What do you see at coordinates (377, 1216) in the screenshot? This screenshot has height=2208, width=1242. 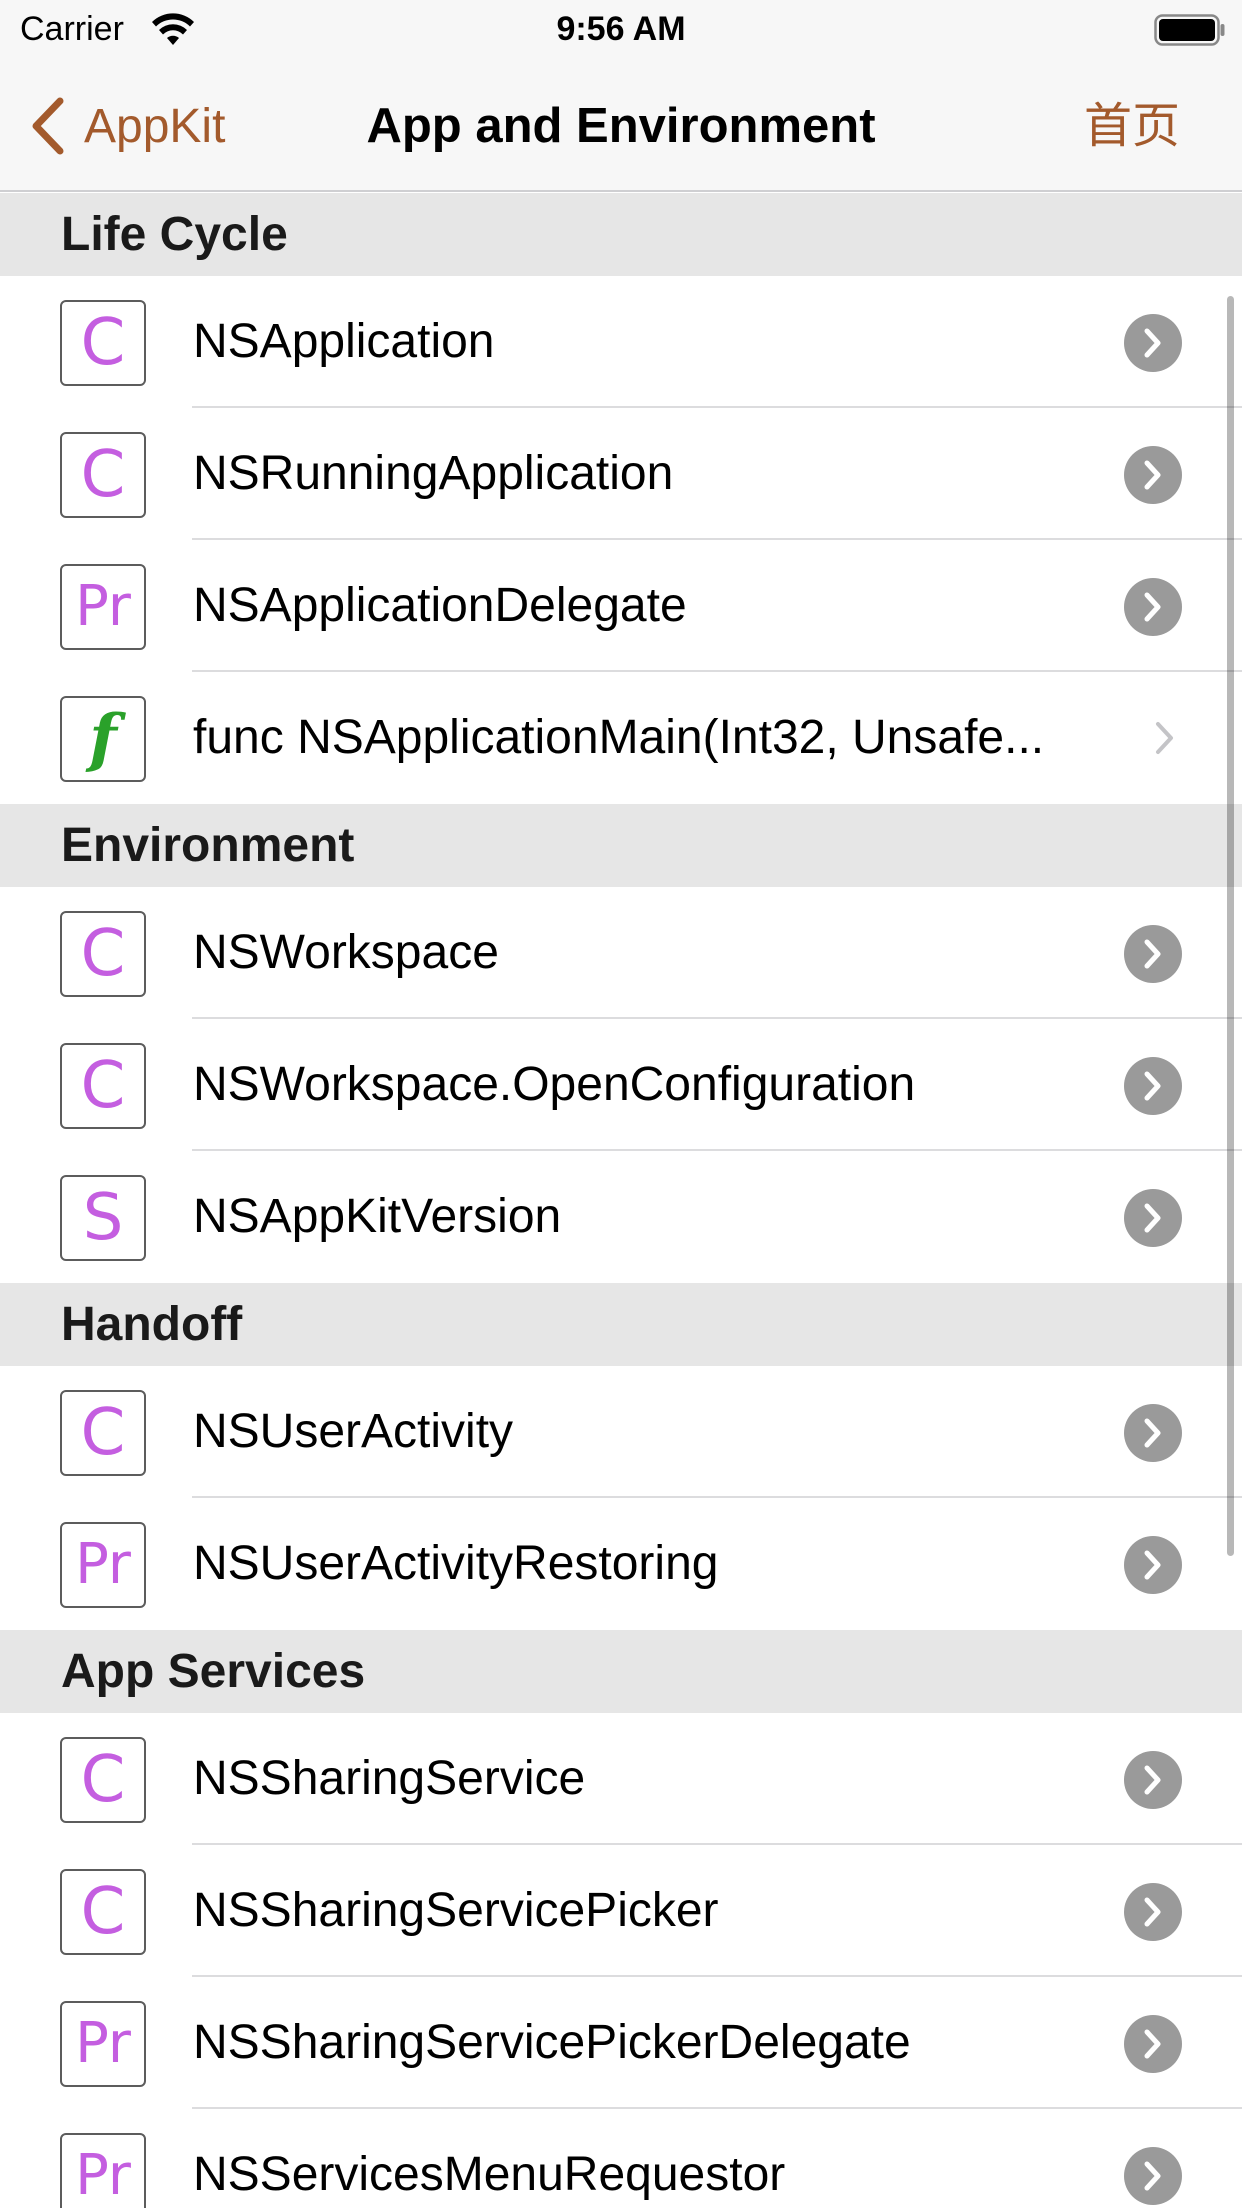 I see `list-item-label: NSAppKitVersion` at bounding box center [377, 1216].